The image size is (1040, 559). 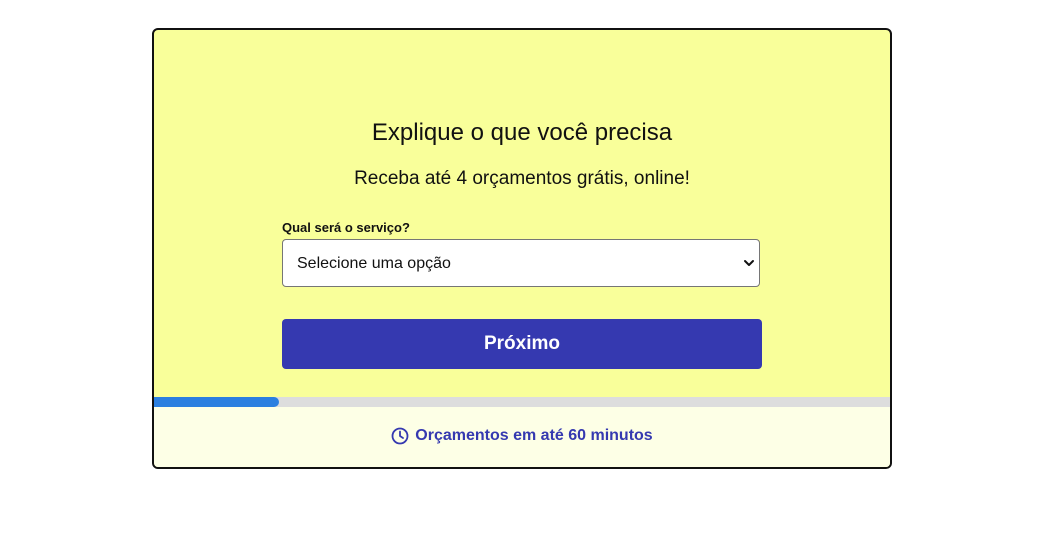 I want to click on form-title: Explique o que você precisa, so click(x=522, y=132).